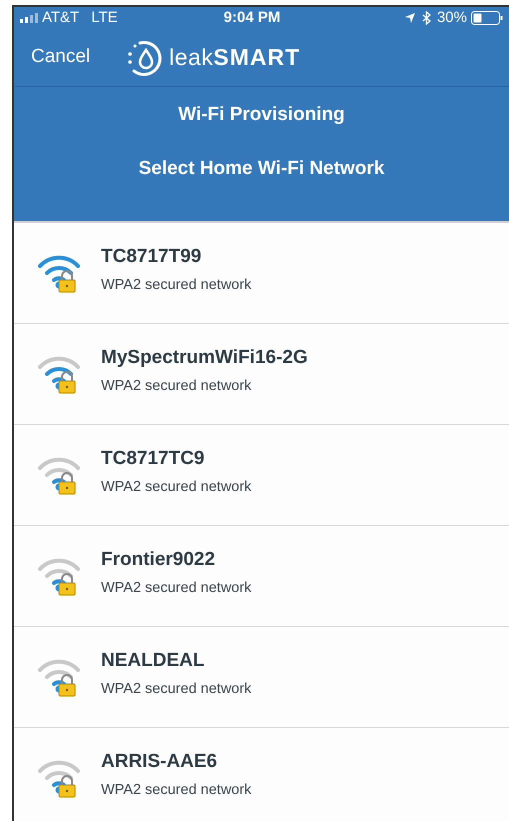  Describe the element at coordinates (426, 18) in the screenshot. I see `bluetooth-icon` at that location.